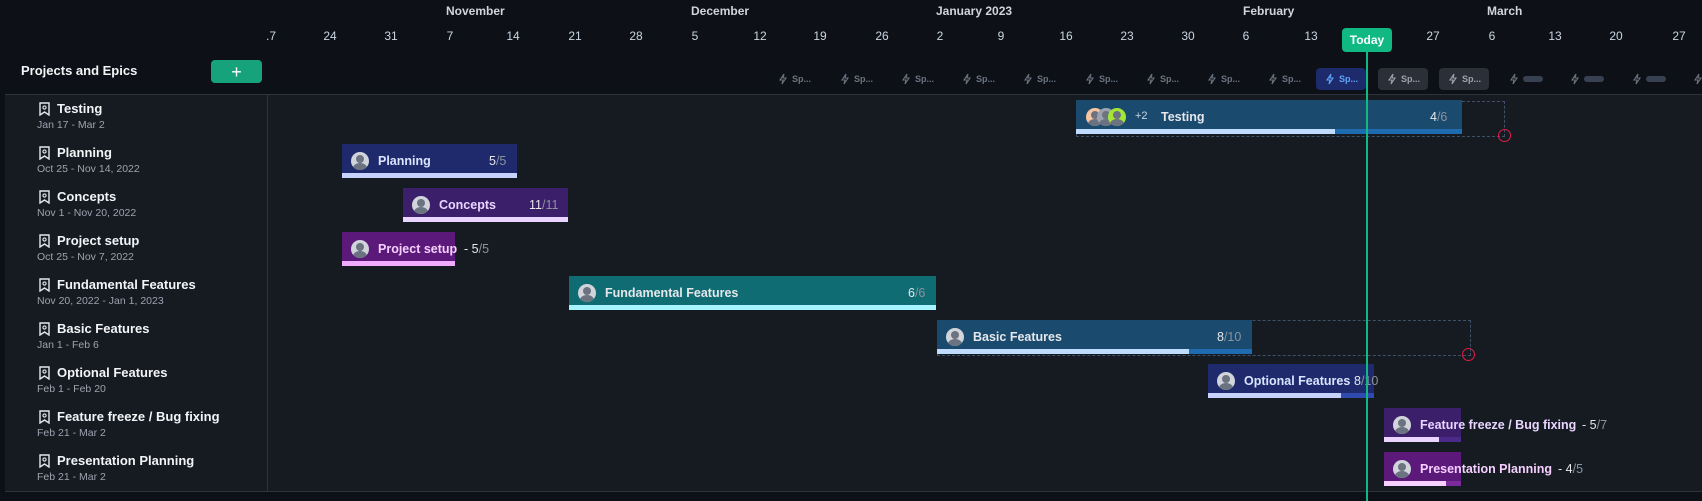 The height and width of the screenshot is (501, 1702). Describe the element at coordinates (1570, 469) in the screenshot. I see `issue-count: - 4/5` at that location.